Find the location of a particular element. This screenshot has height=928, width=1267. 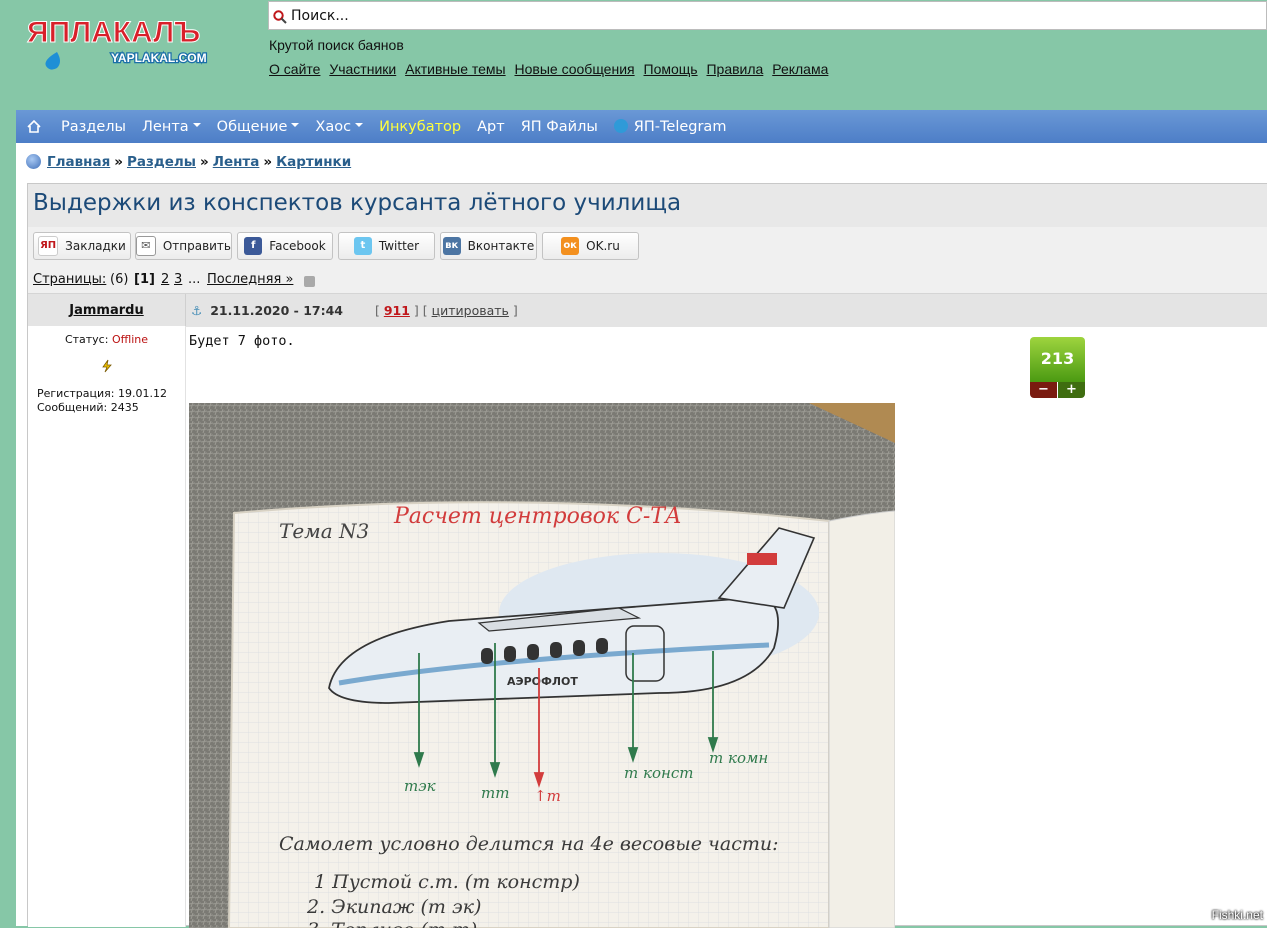

rating-widget: 213 − + is located at coordinates (1057, 367).